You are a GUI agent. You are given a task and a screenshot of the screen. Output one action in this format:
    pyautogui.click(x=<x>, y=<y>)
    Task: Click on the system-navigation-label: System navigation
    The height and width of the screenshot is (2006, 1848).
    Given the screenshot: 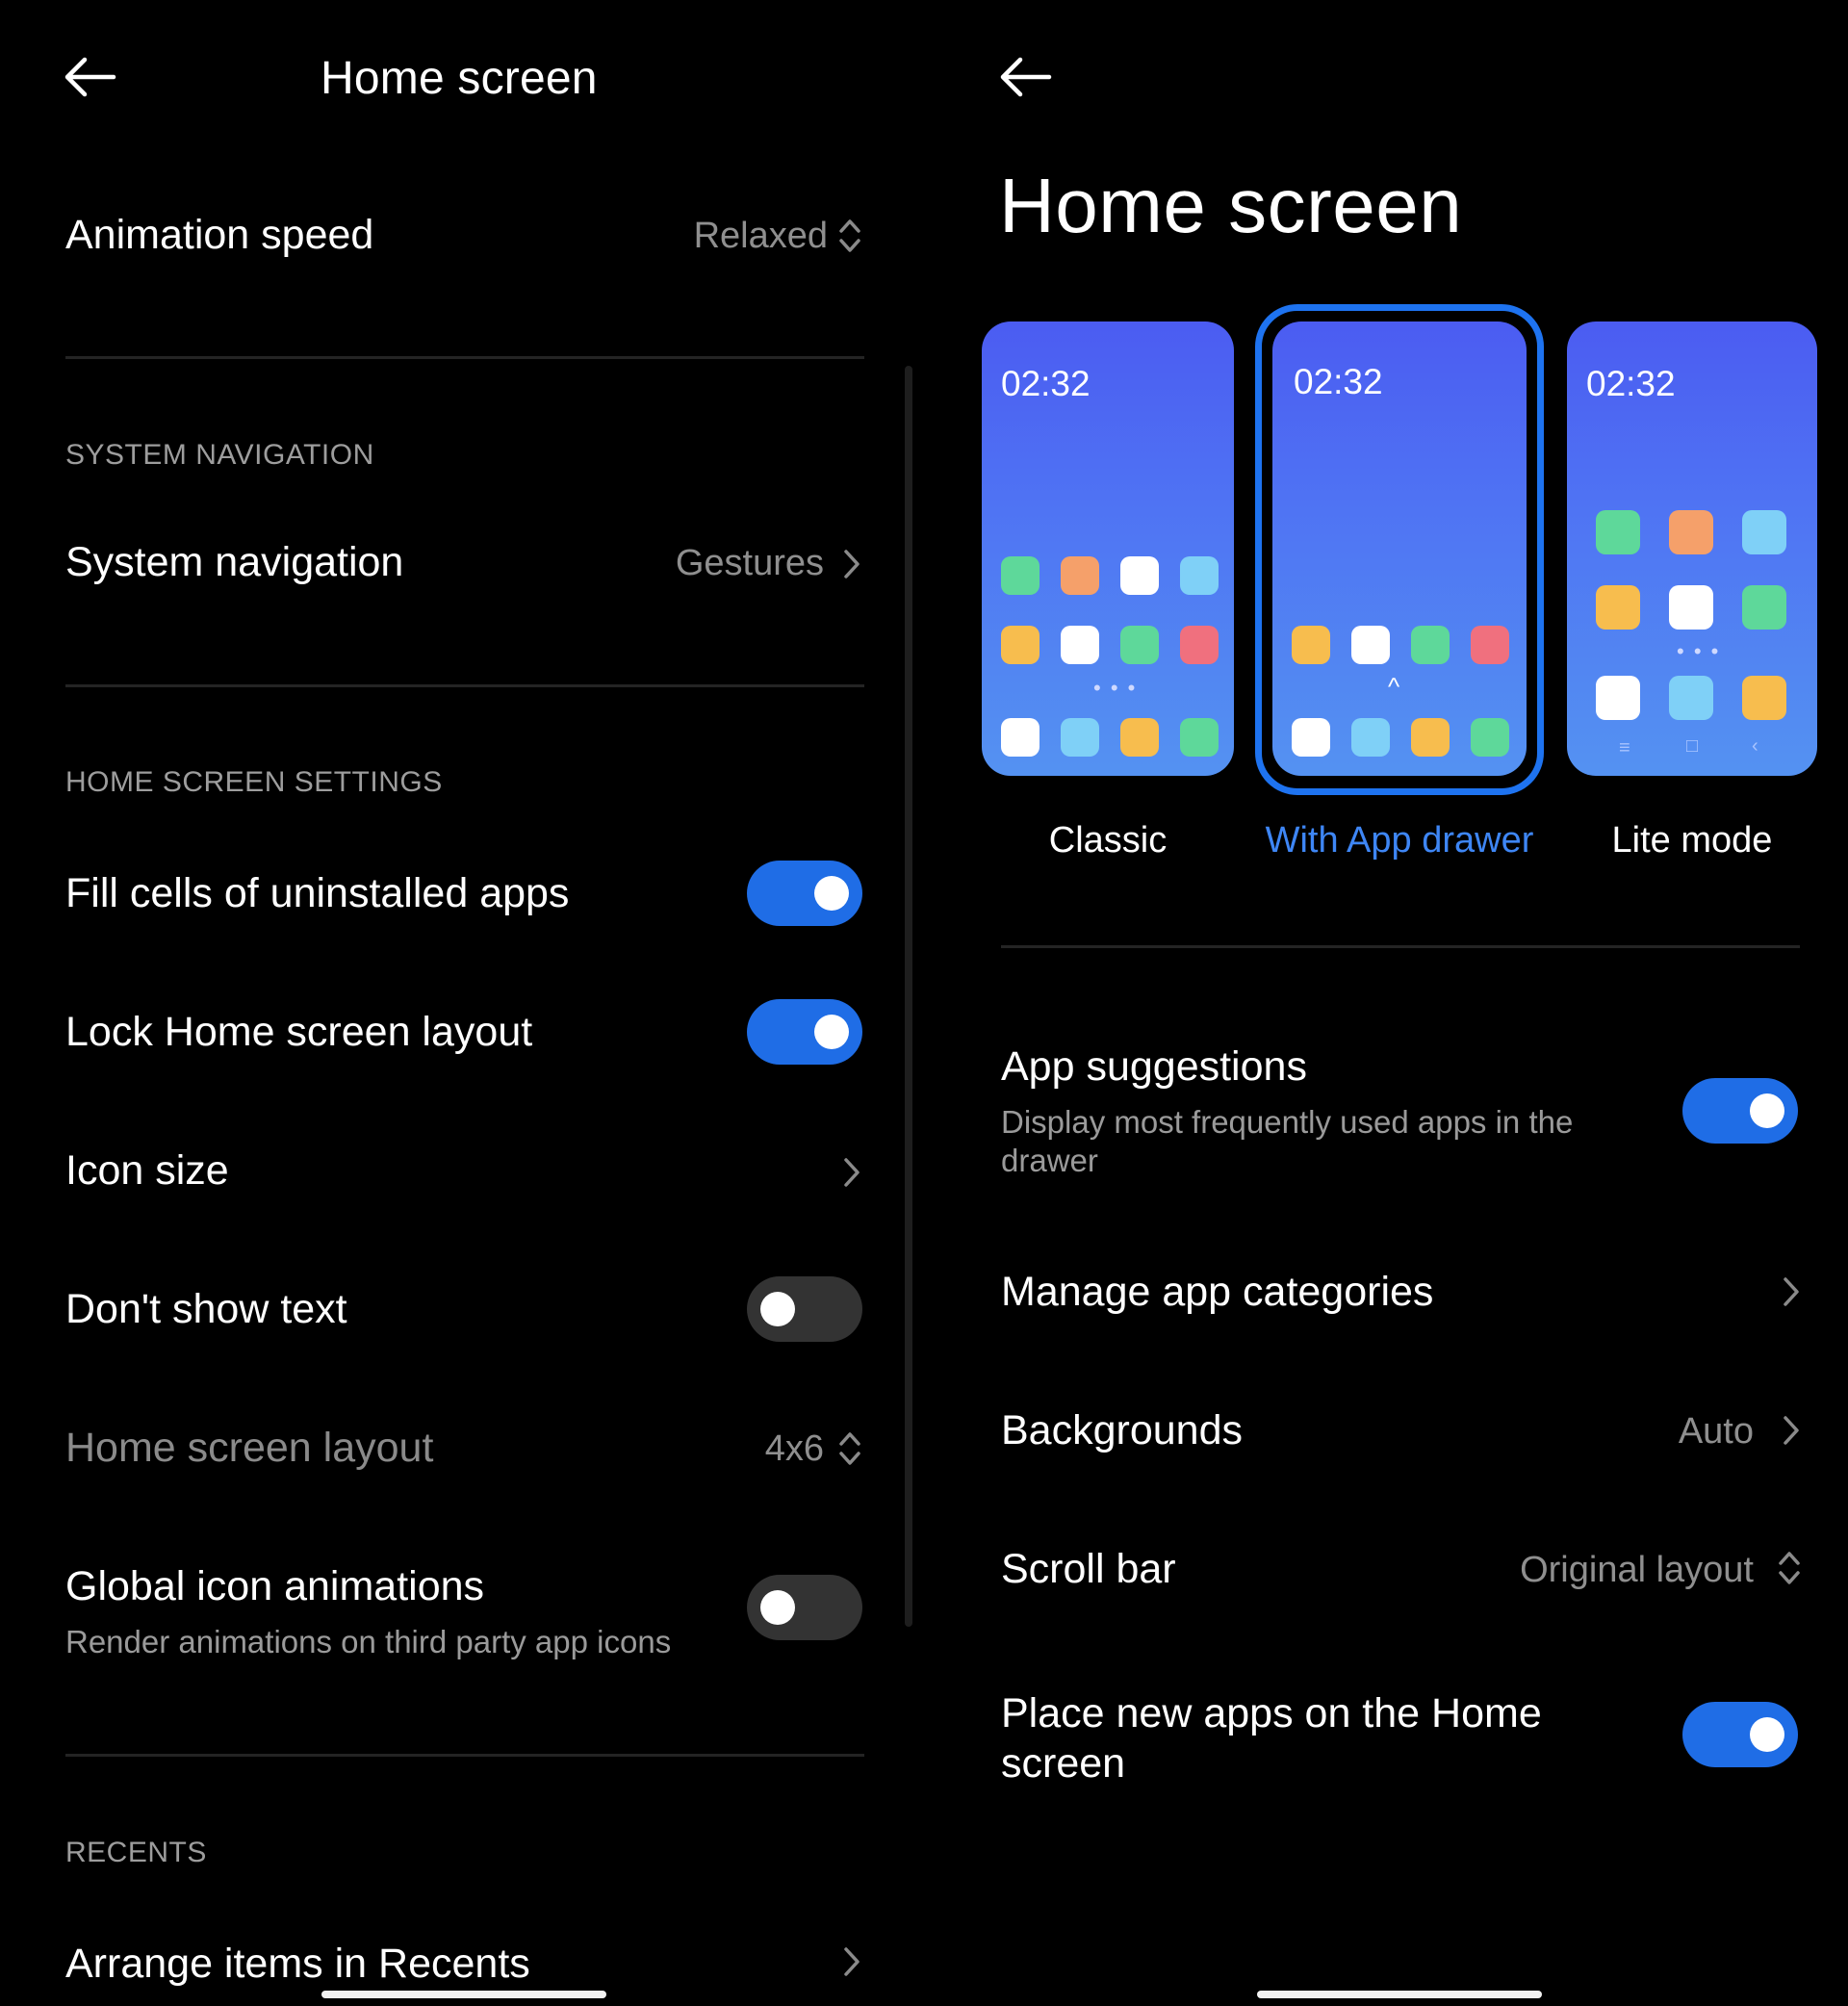 What is the action you would take?
    pyautogui.click(x=234, y=562)
    